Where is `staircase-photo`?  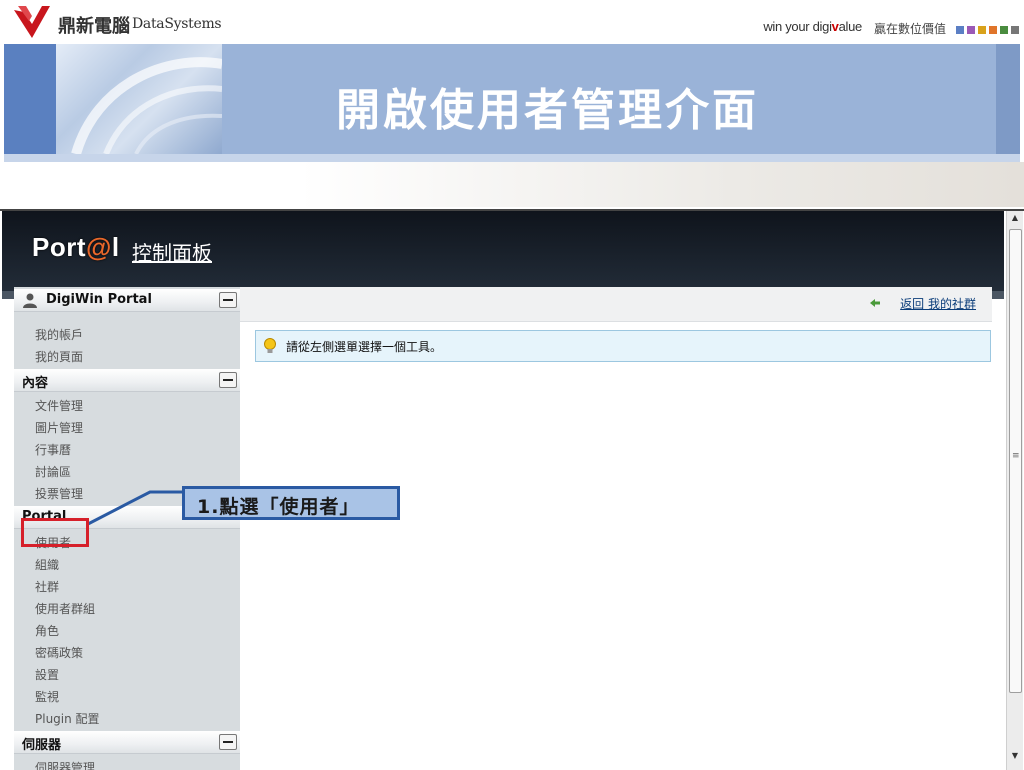 staircase-photo is located at coordinates (139, 100).